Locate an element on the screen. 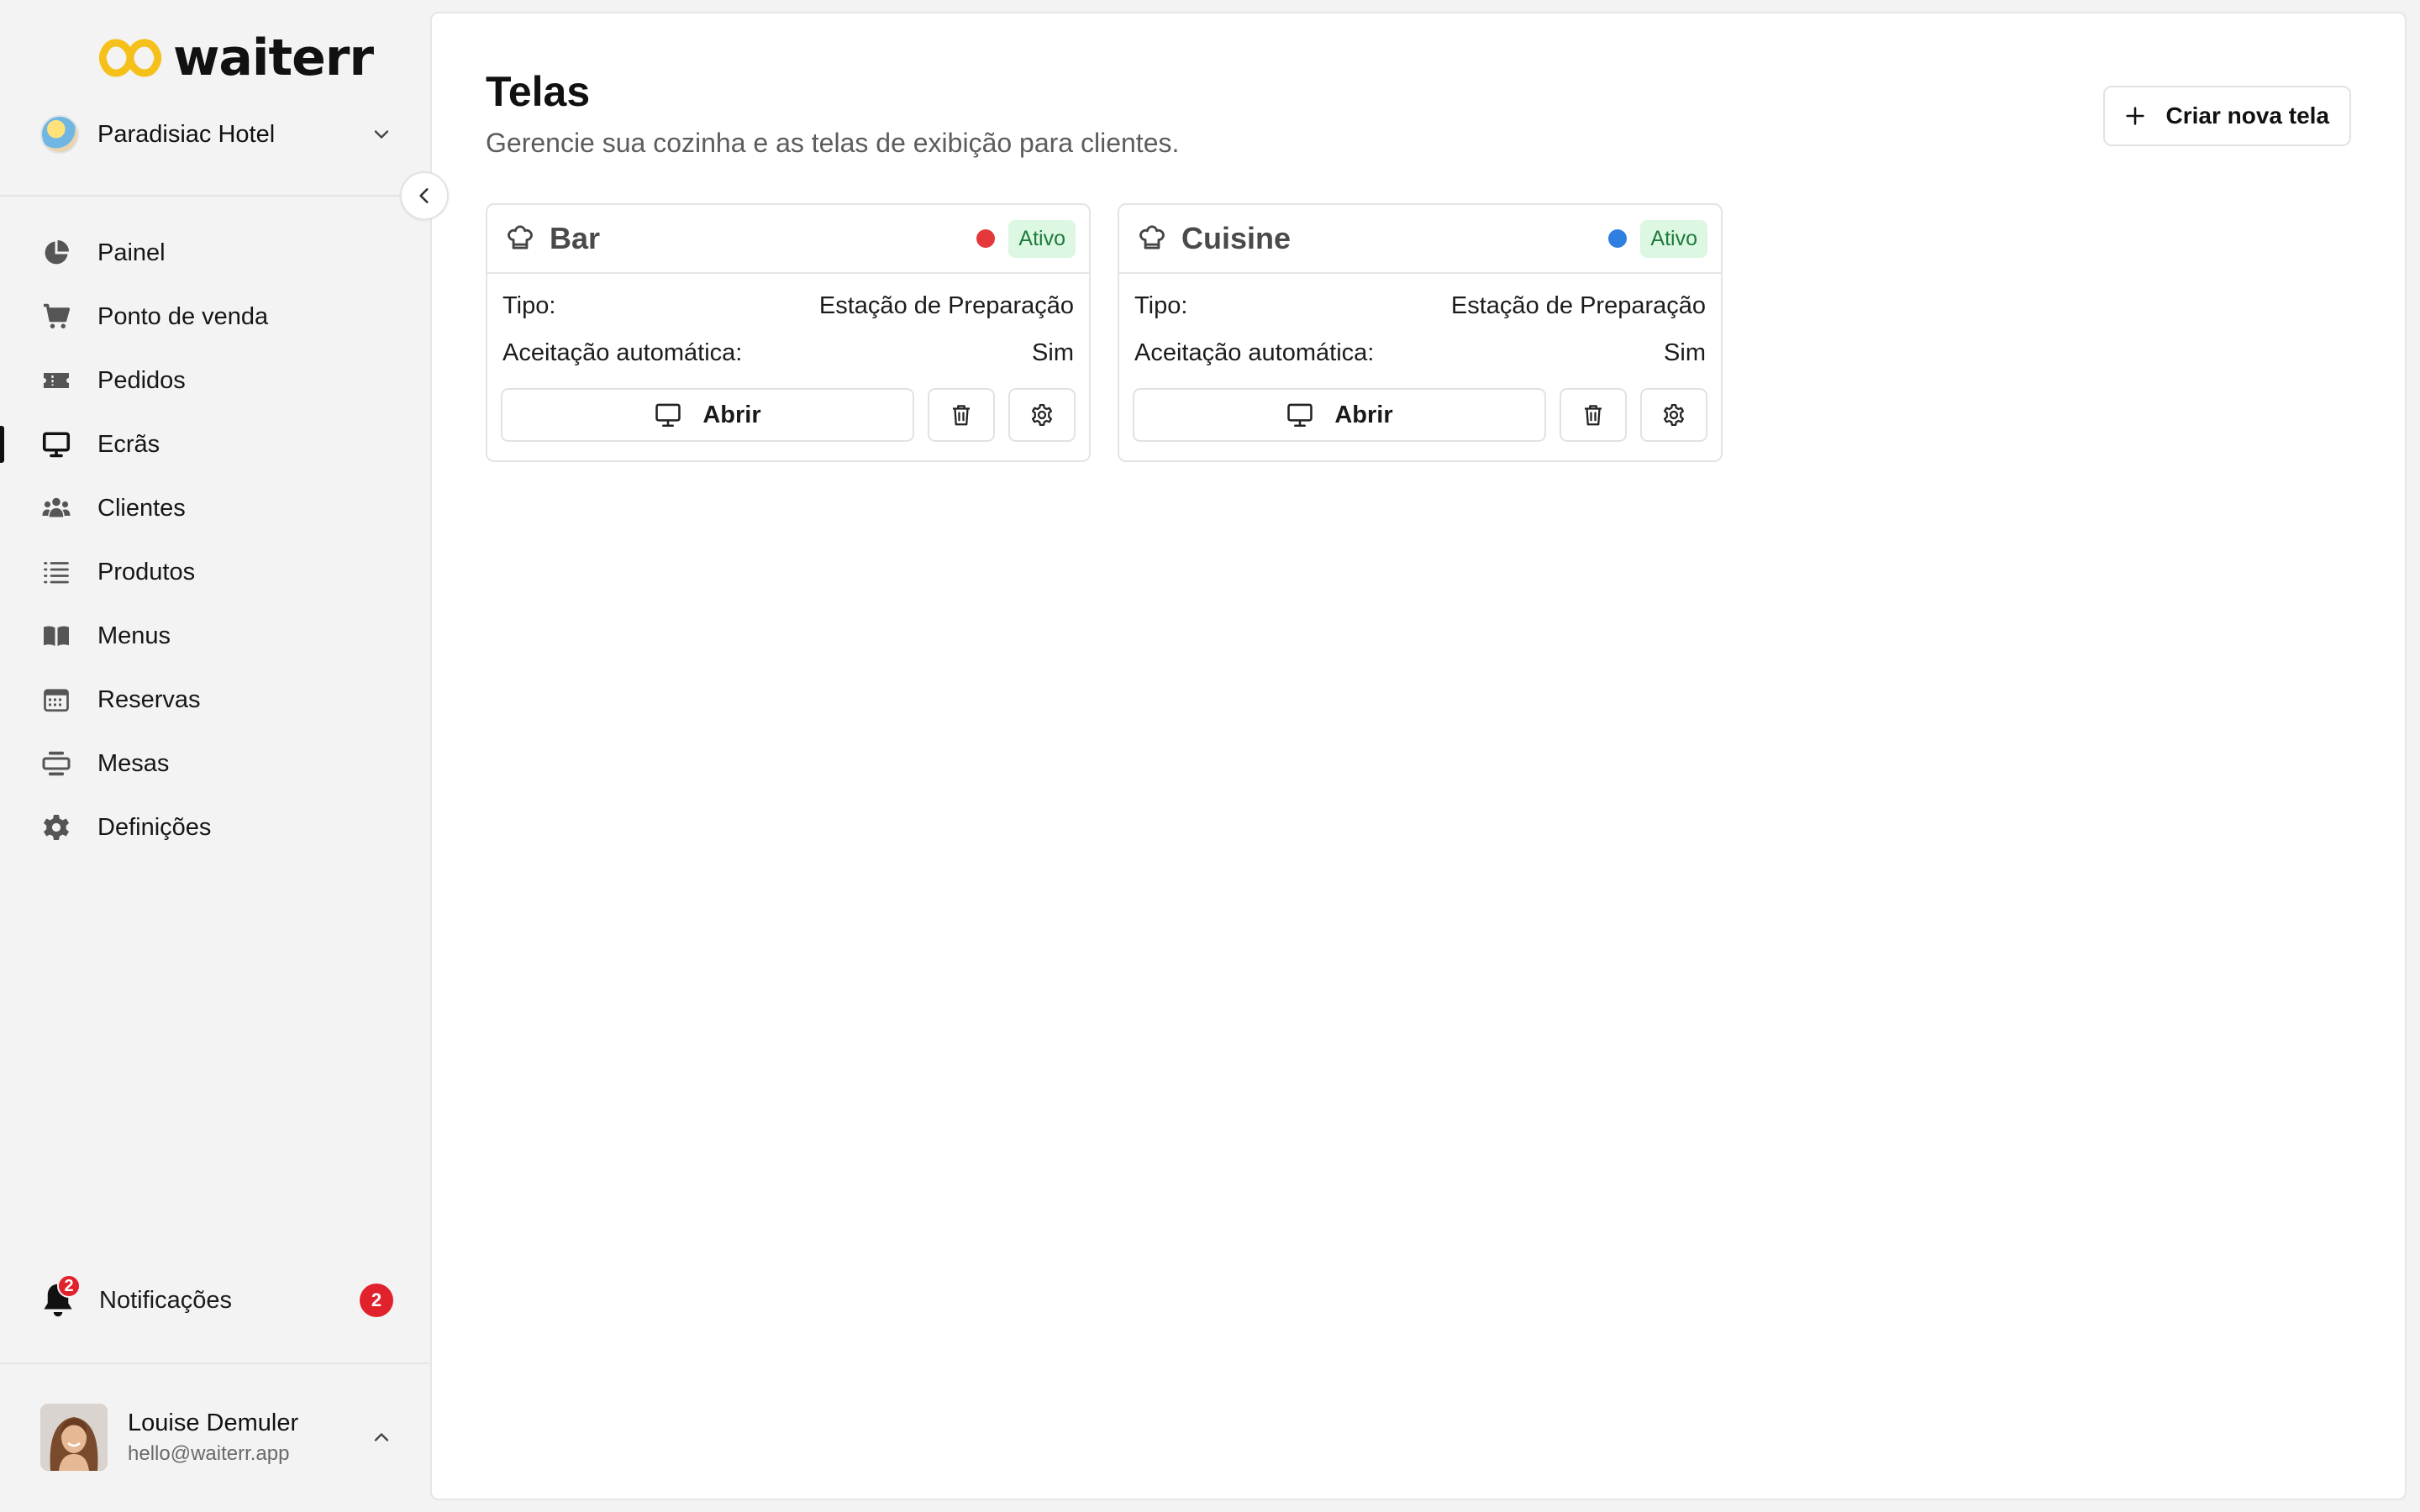 This screenshot has height=1512, width=2420. ticket-icon is located at coordinates (56, 380).